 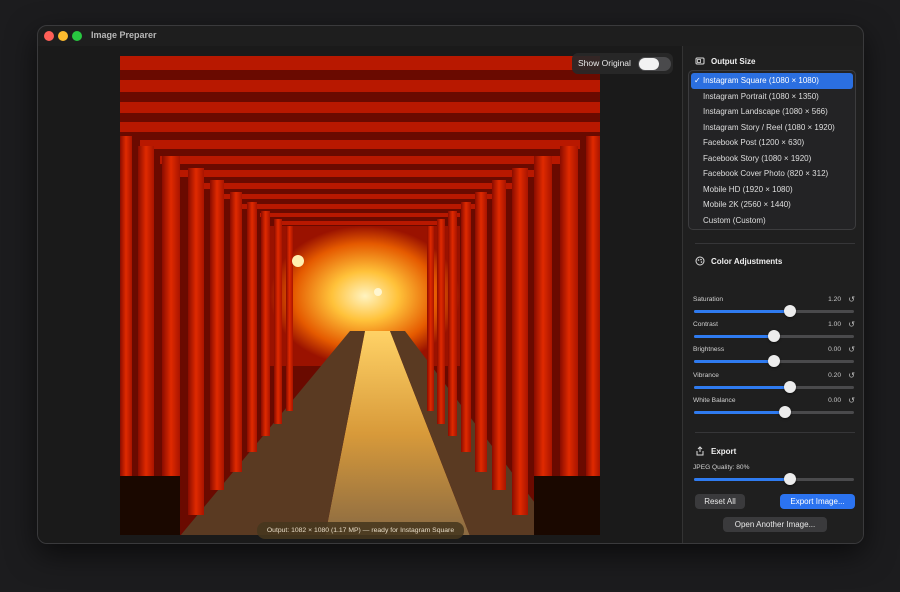 I want to click on show-original-control: Show Original, so click(x=622, y=63).